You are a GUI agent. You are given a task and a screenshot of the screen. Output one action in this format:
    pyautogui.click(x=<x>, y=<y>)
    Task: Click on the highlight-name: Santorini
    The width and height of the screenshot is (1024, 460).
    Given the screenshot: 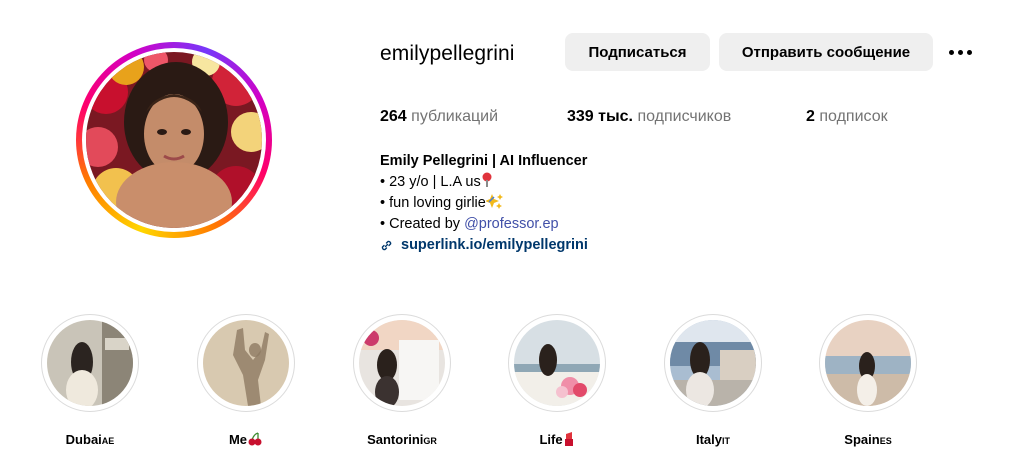 What is the action you would take?
    pyautogui.click(x=395, y=439)
    